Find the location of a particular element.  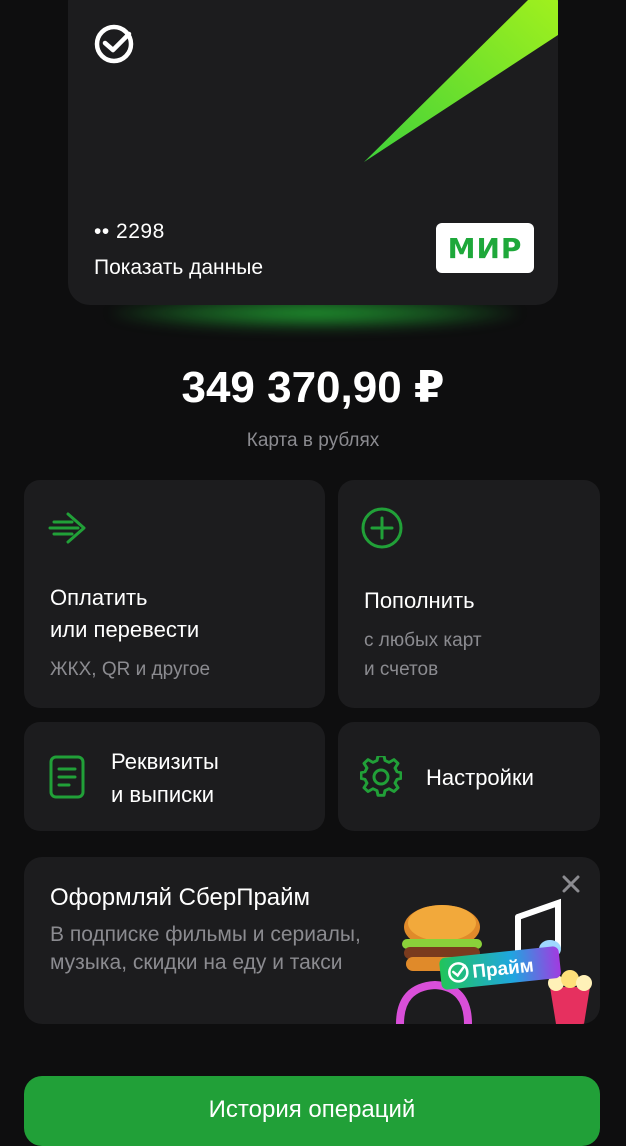

sber-logo-icon is located at coordinates (114, 44).